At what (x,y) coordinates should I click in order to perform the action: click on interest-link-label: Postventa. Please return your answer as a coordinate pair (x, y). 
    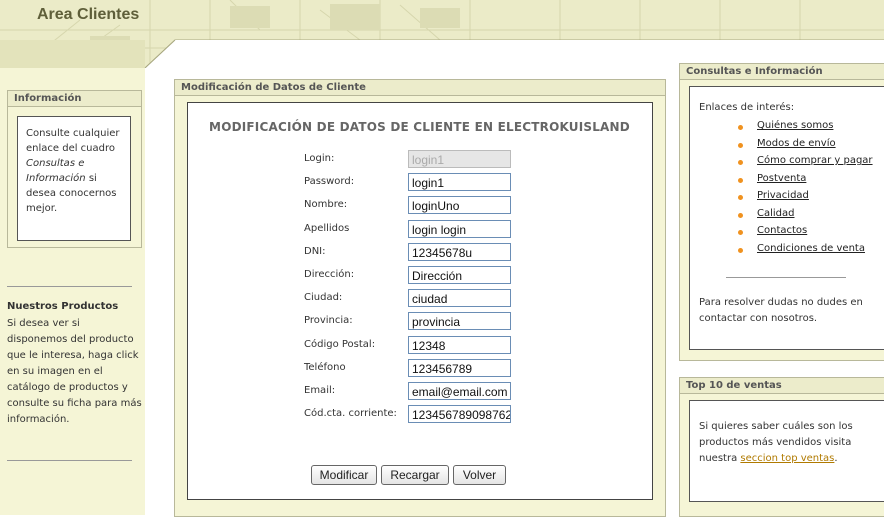
    Looking at the image, I should click on (782, 178).